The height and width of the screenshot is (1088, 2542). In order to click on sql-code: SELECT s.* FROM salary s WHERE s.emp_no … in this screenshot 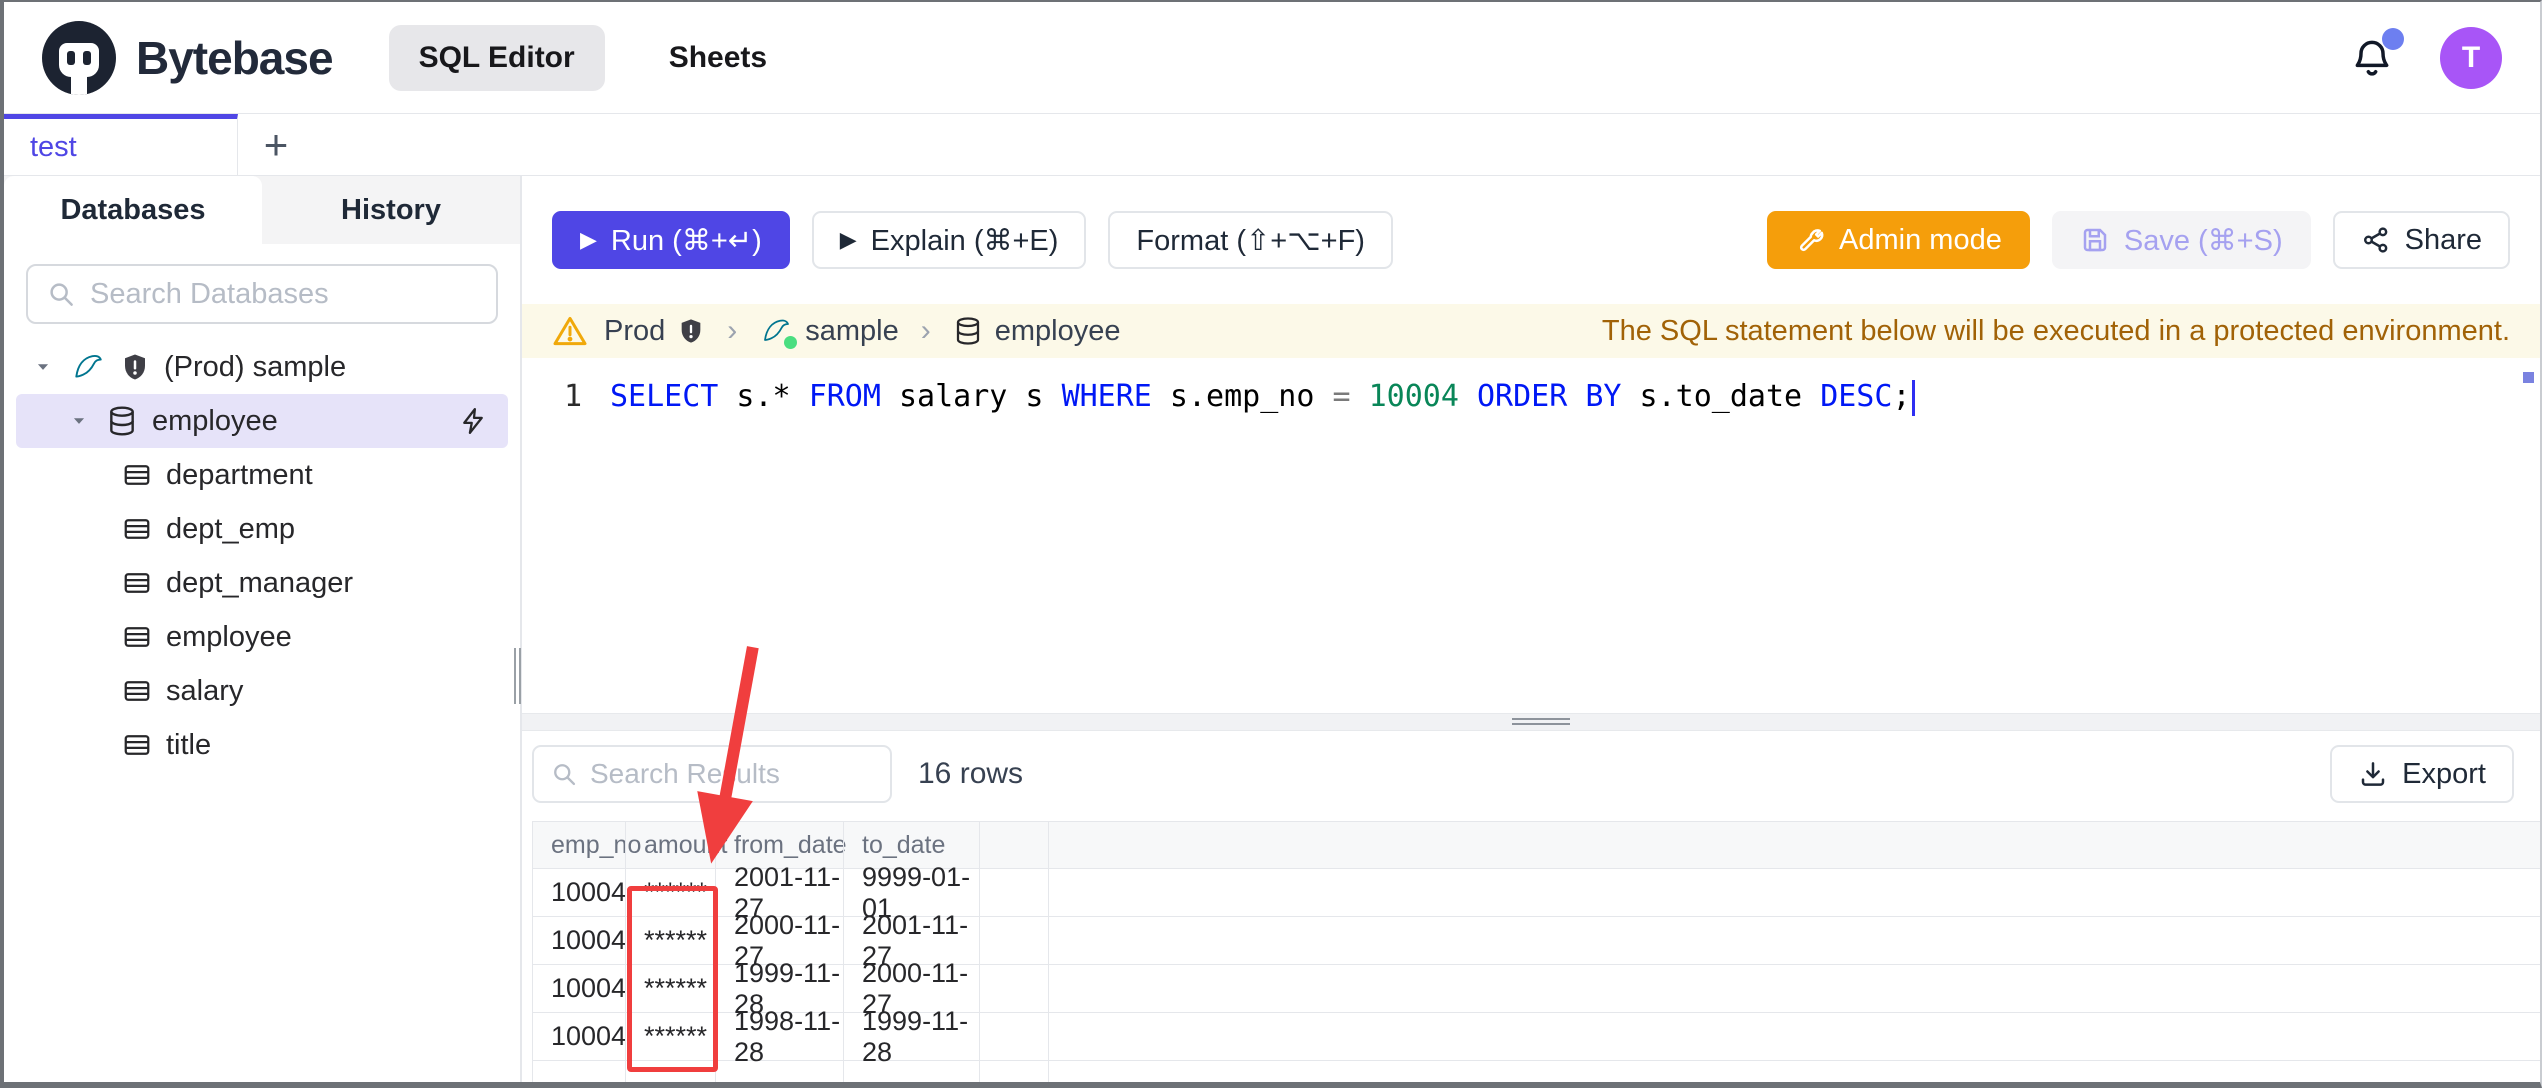, I will do `click(1262, 397)`.